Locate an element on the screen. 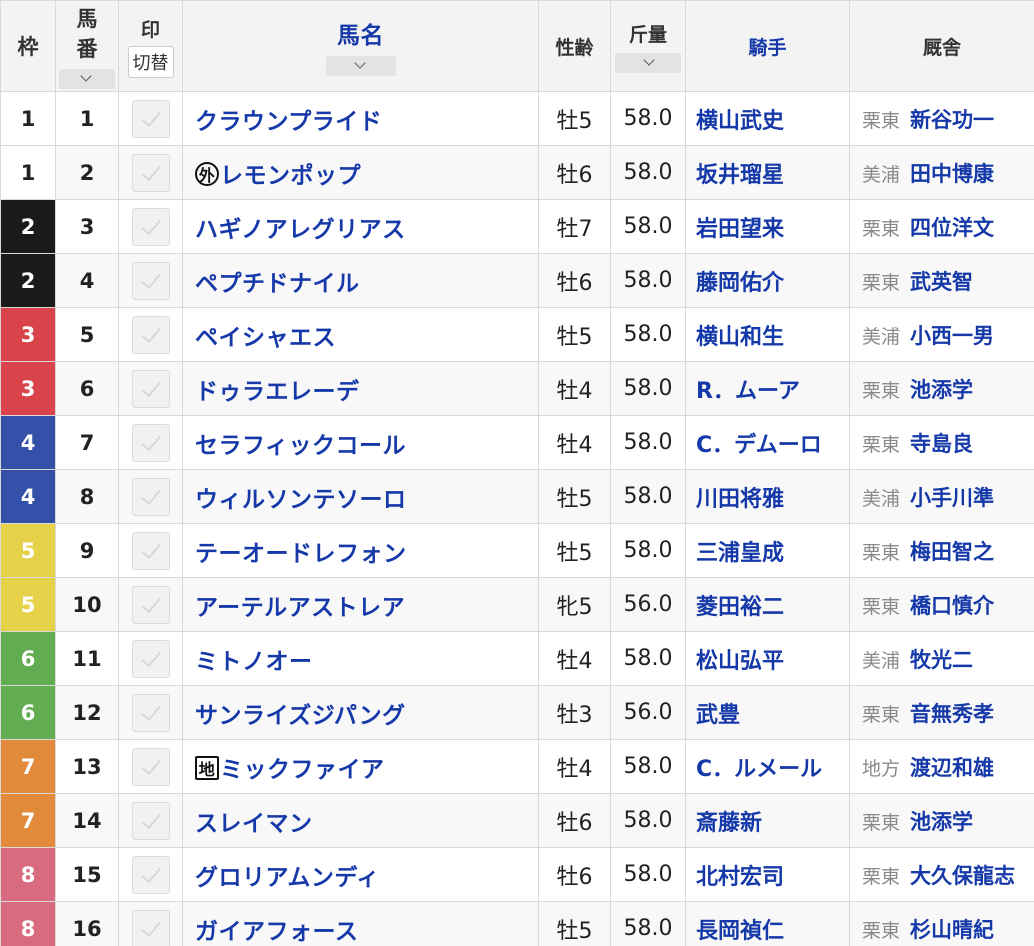  stable-area: 地方 is located at coordinates (881, 768).